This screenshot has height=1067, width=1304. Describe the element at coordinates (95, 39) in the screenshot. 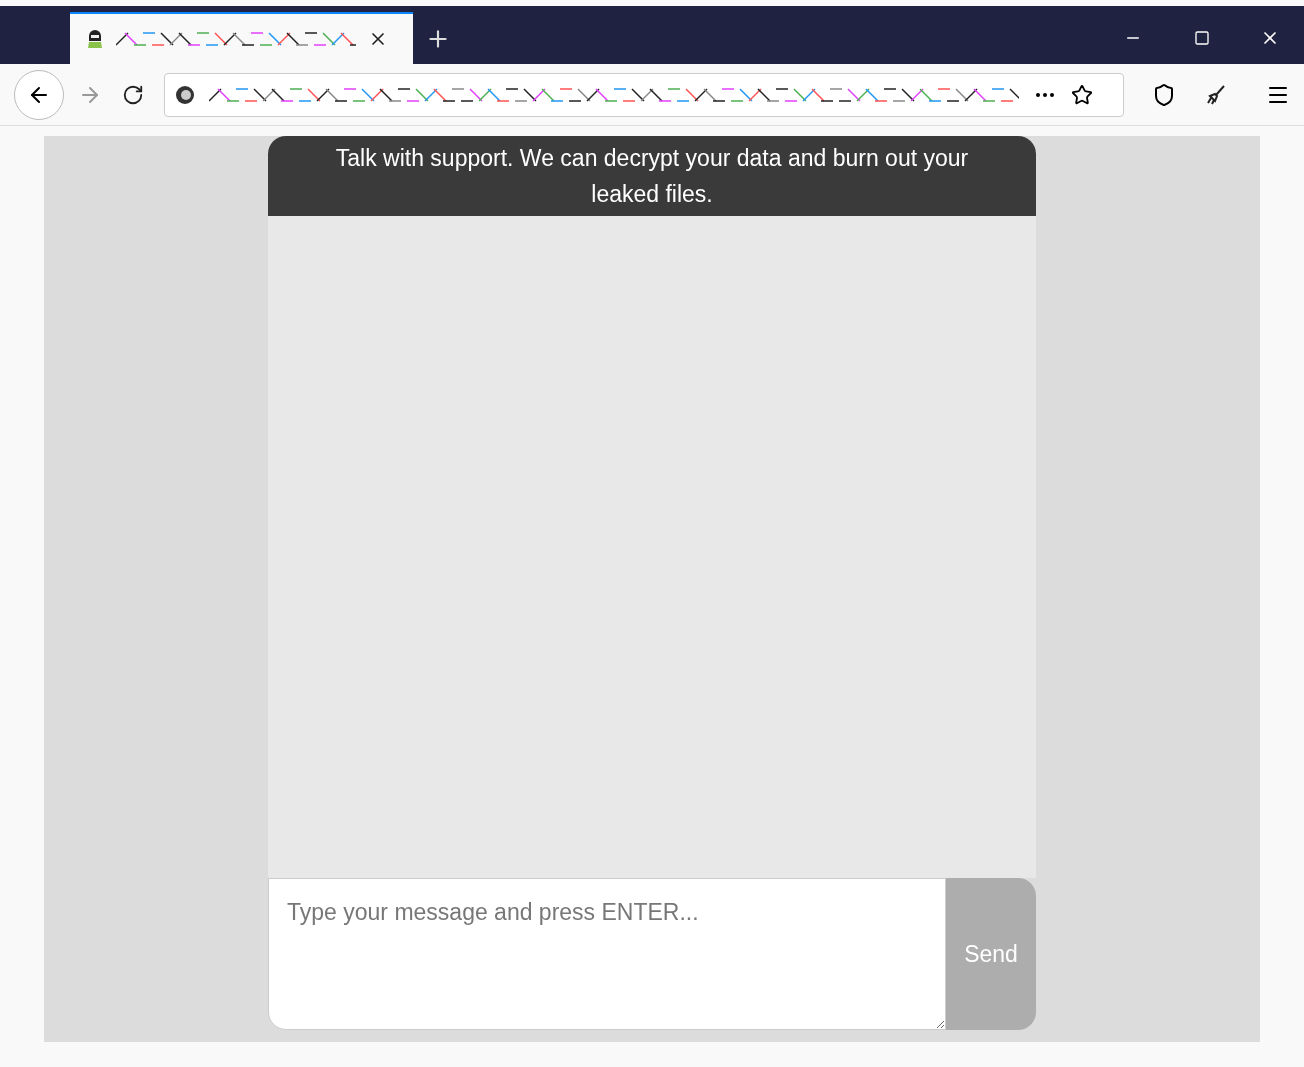

I see `hooded-figure-icon` at that location.